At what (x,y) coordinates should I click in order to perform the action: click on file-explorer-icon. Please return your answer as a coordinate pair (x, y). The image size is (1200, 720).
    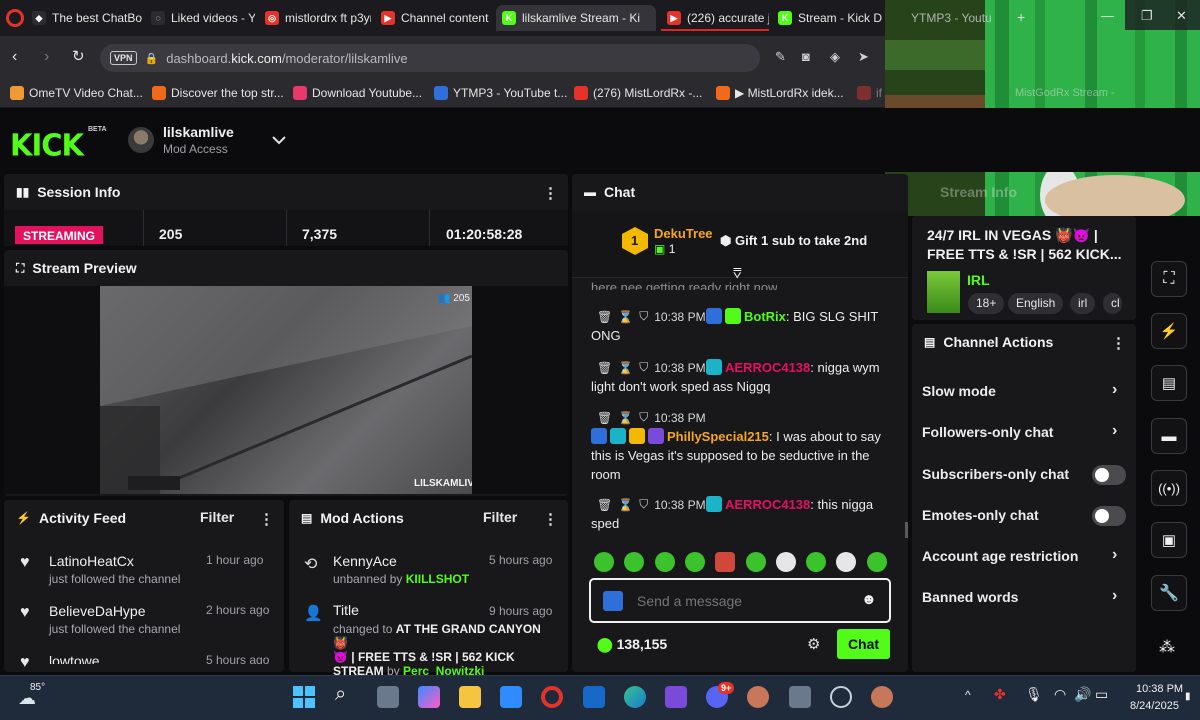
    Looking at the image, I should click on (470, 697).